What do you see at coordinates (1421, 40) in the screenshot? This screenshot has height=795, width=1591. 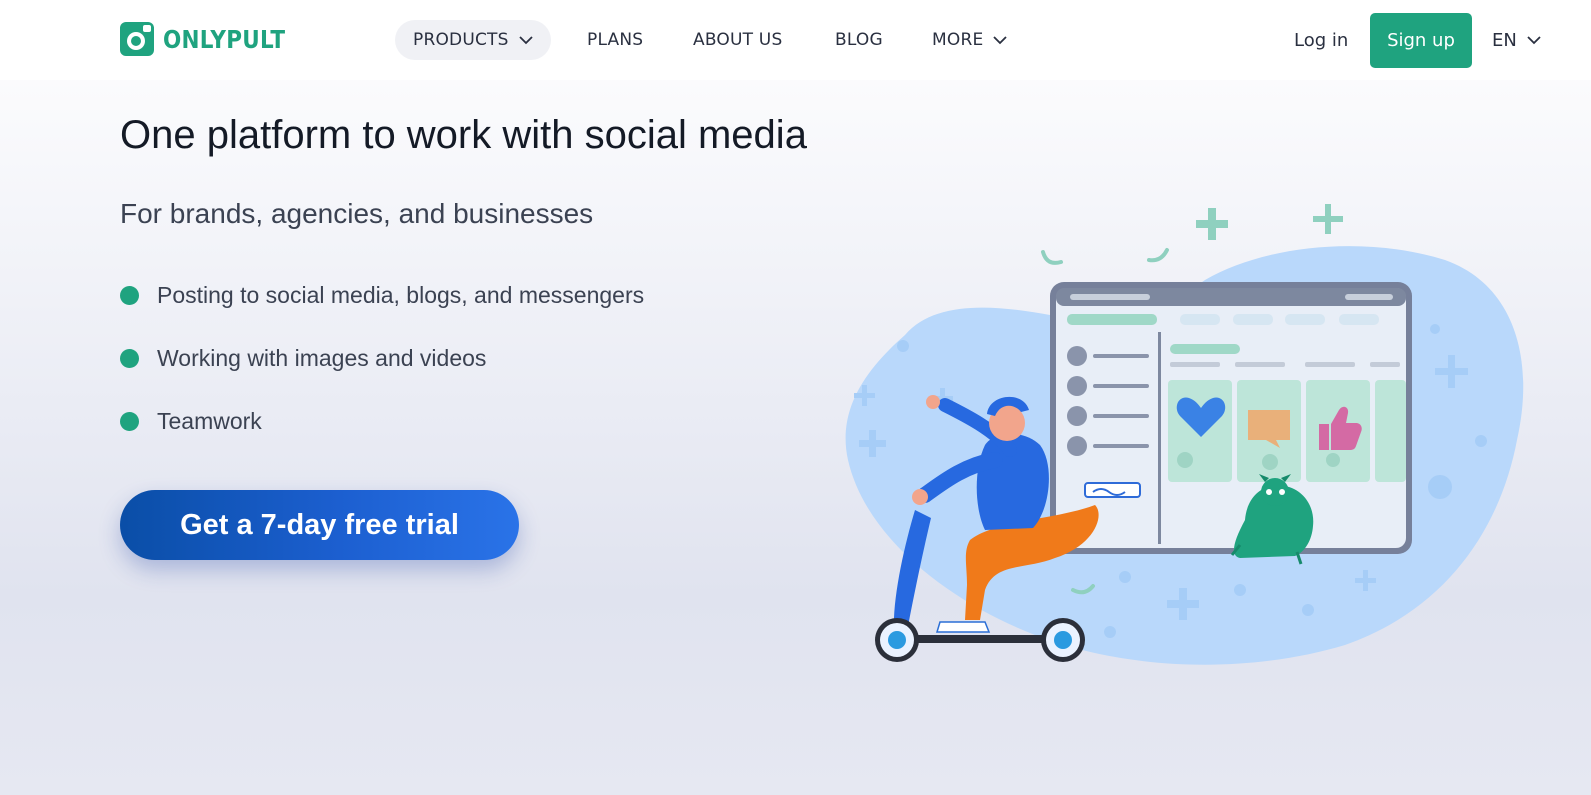 I see `signup-button: Sign up` at bounding box center [1421, 40].